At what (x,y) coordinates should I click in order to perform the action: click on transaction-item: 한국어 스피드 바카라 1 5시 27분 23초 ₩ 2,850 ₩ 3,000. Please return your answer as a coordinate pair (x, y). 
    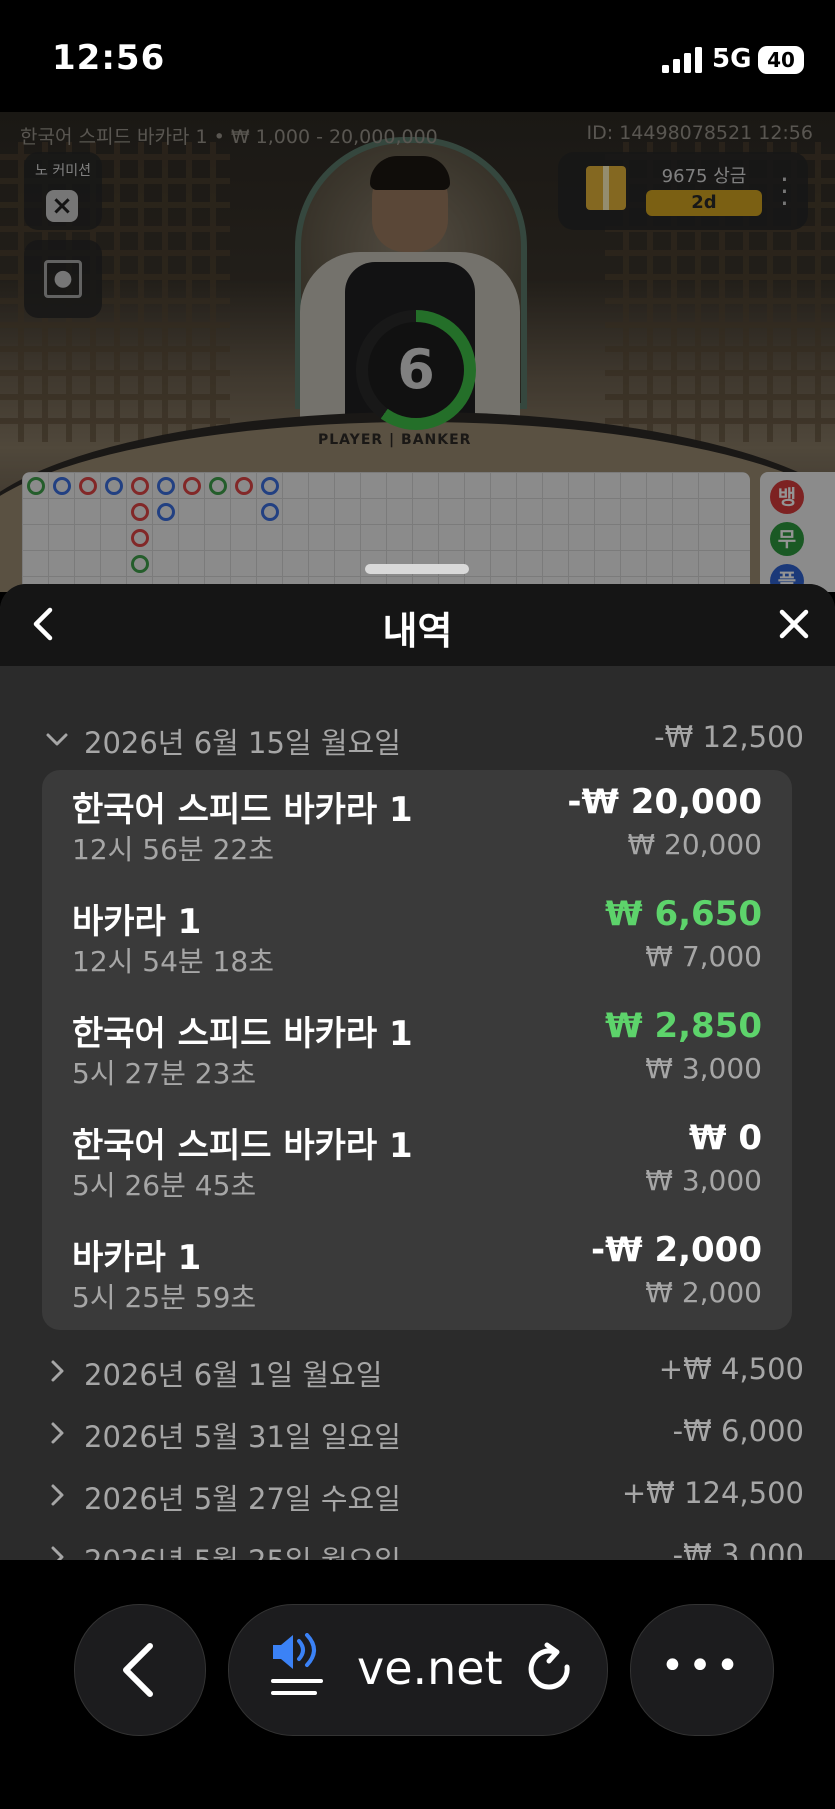
    Looking at the image, I should click on (417, 1056).